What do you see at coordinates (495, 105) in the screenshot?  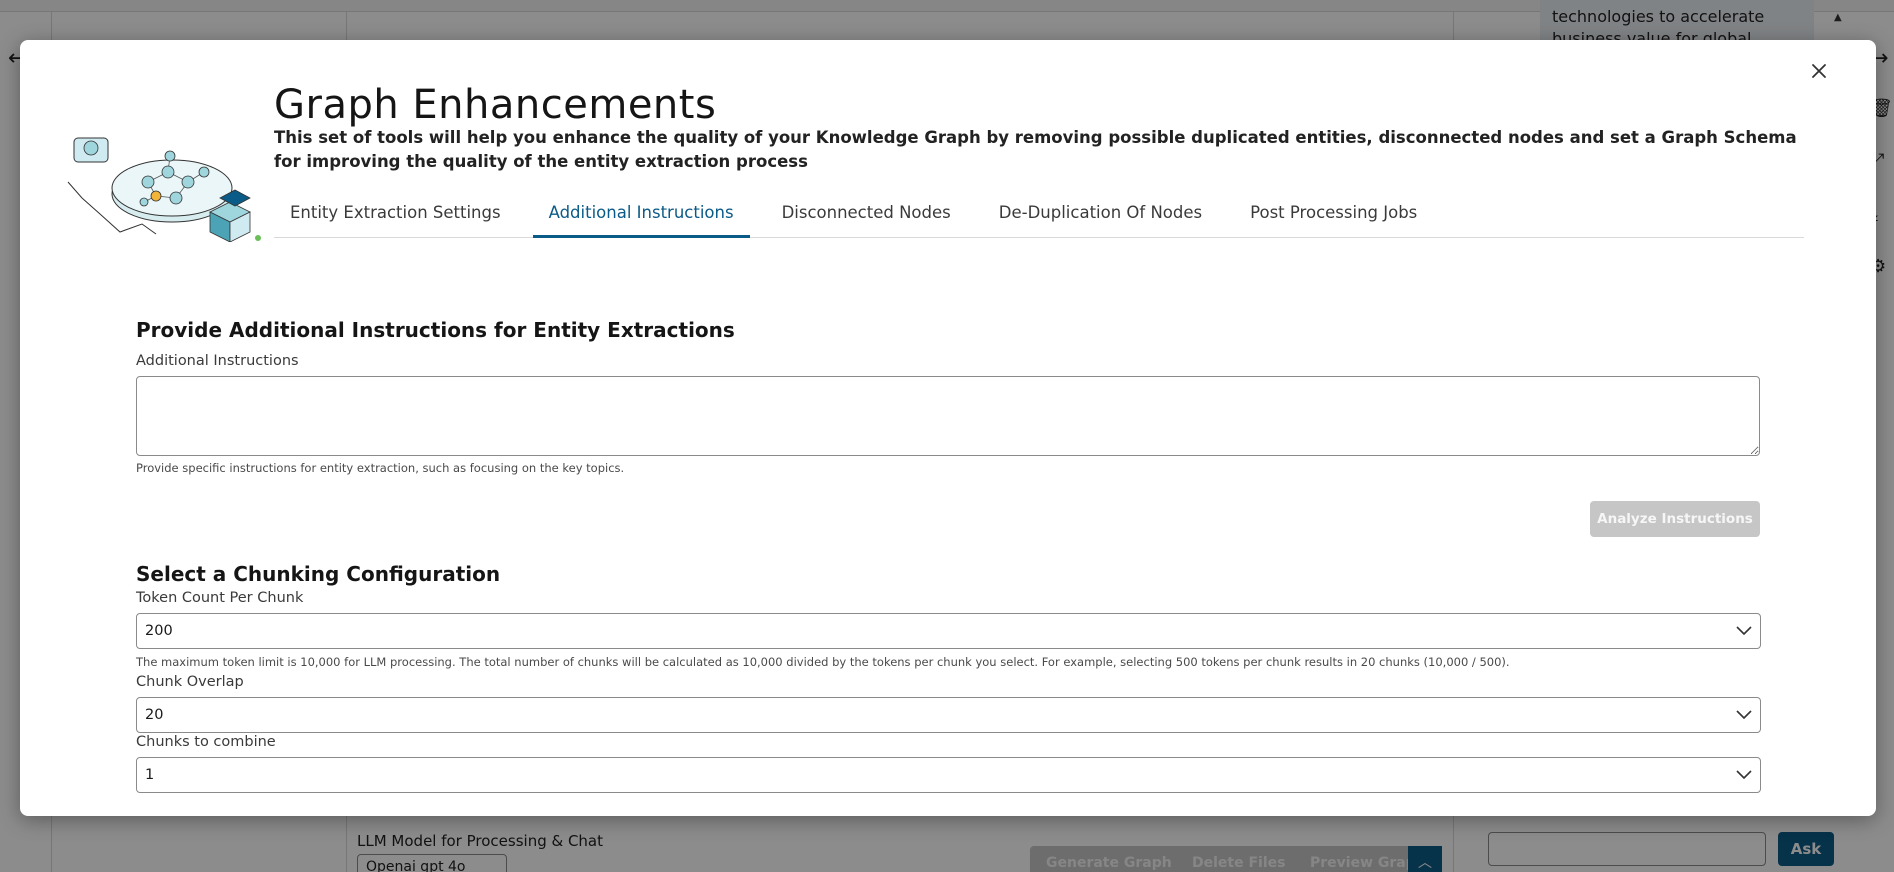 I see `modal-title: Graph Enhancements` at bounding box center [495, 105].